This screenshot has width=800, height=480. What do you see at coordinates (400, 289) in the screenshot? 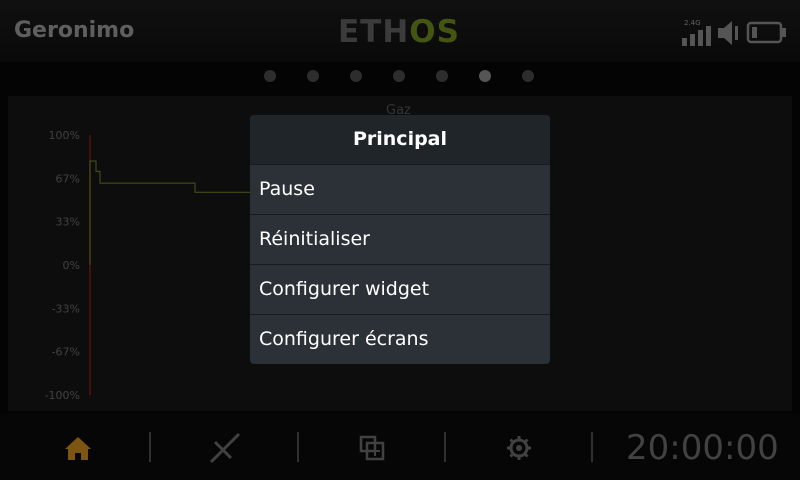
I see `menu-item-configure-widget: Configurer widget` at bounding box center [400, 289].